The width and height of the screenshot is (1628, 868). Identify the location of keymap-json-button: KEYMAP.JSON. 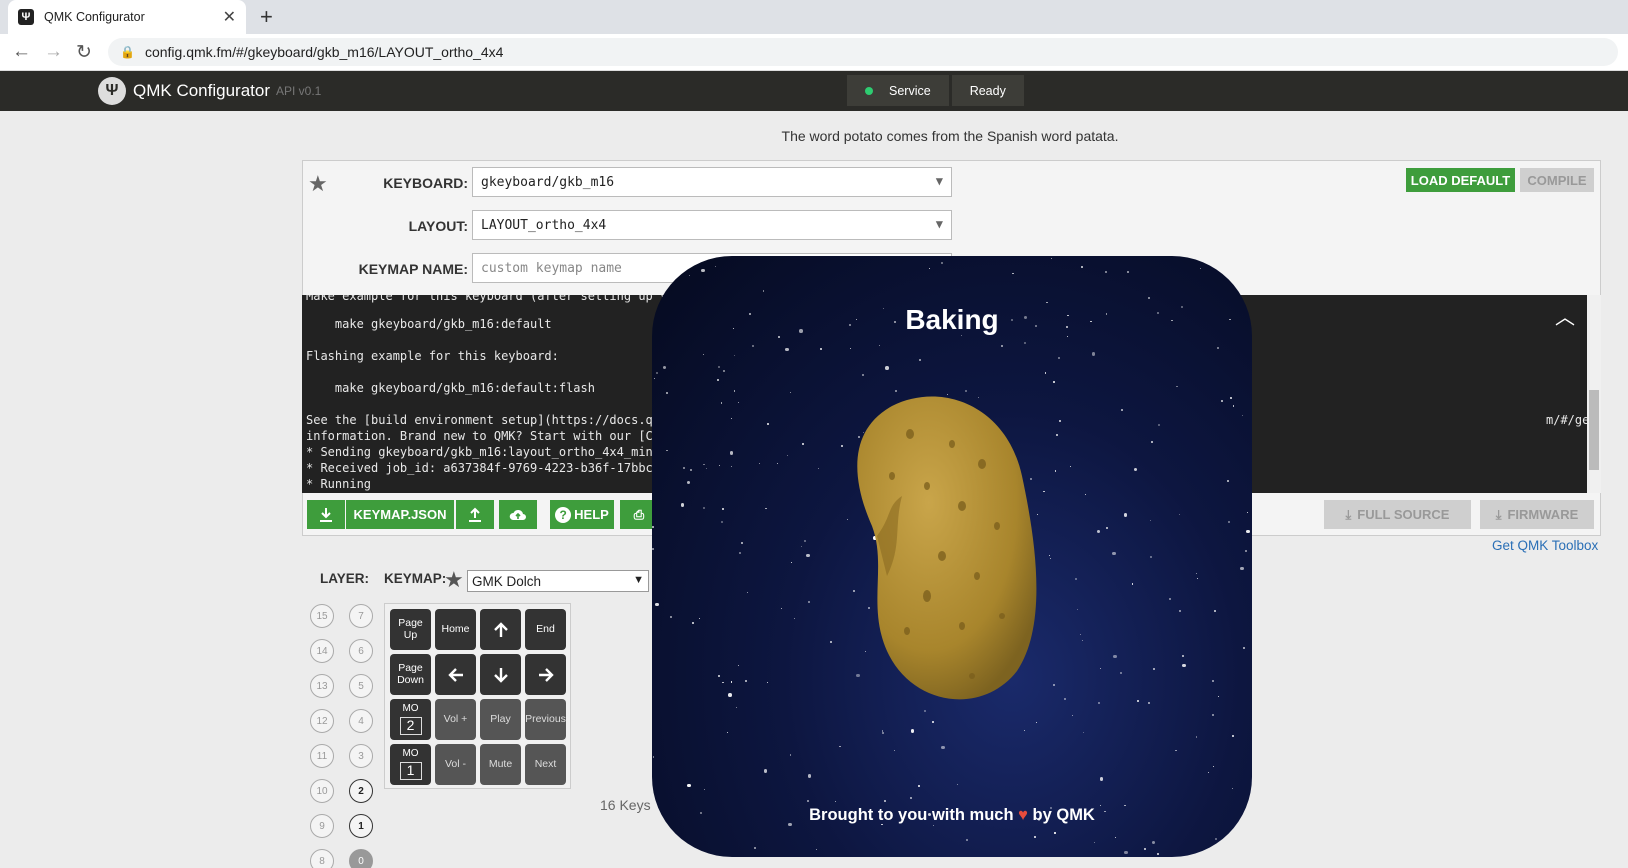
(400, 514).